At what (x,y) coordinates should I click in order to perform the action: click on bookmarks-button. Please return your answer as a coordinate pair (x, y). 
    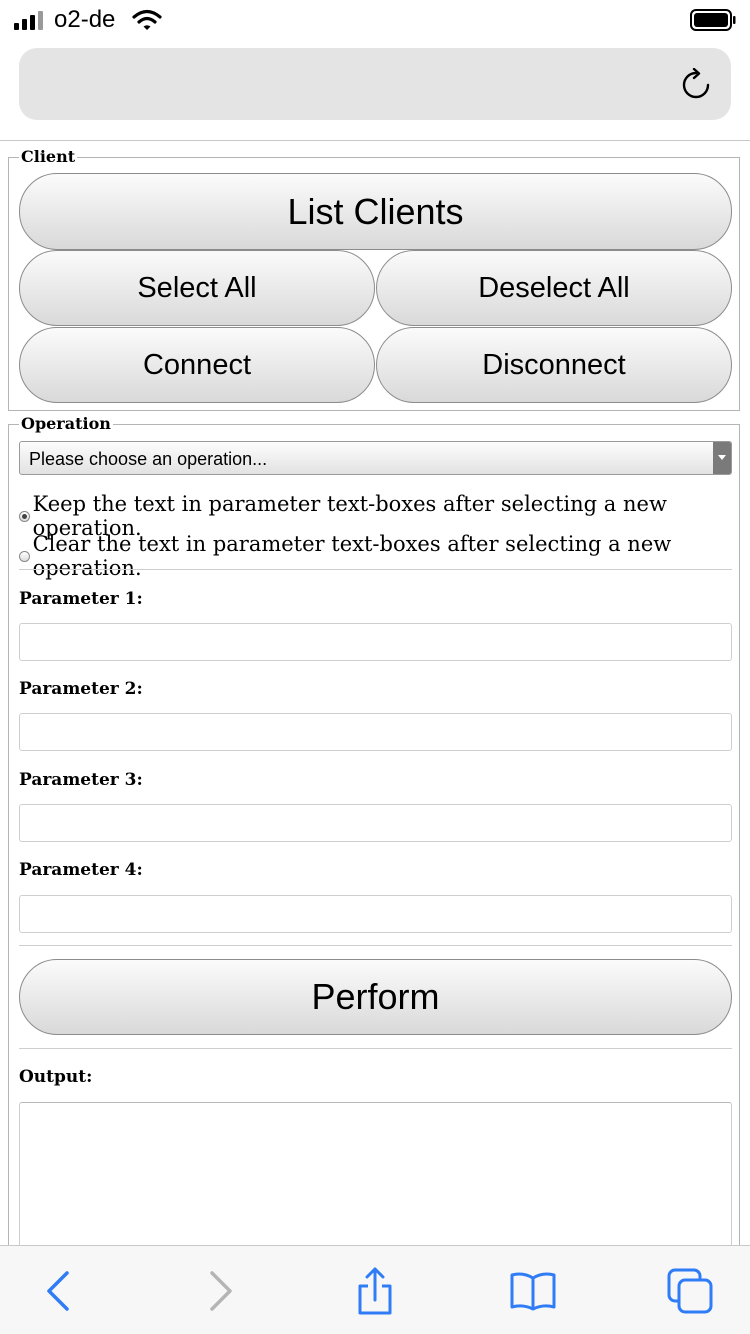
    Looking at the image, I should click on (533, 1291).